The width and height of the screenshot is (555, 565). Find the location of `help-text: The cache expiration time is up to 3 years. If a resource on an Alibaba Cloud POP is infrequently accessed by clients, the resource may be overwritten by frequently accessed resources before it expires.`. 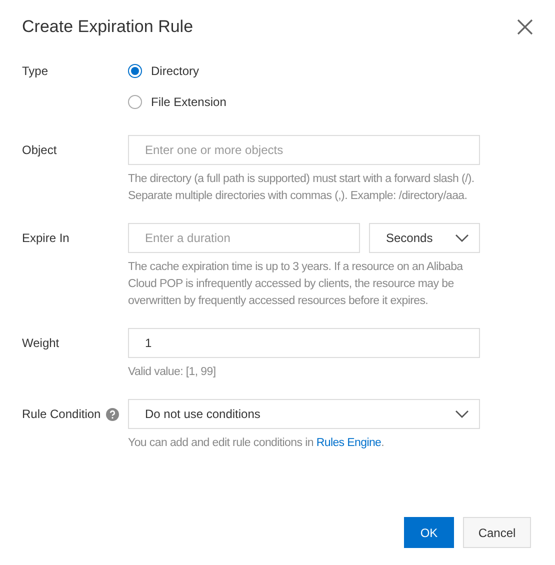

help-text: The cache expiration time is up to 3 years. If a resource on an Alibaba Cloud POP is infrequently accessed by clients, the resource may be overwritten by frequently accessed resources before it expires. is located at coordinates (296, 284).